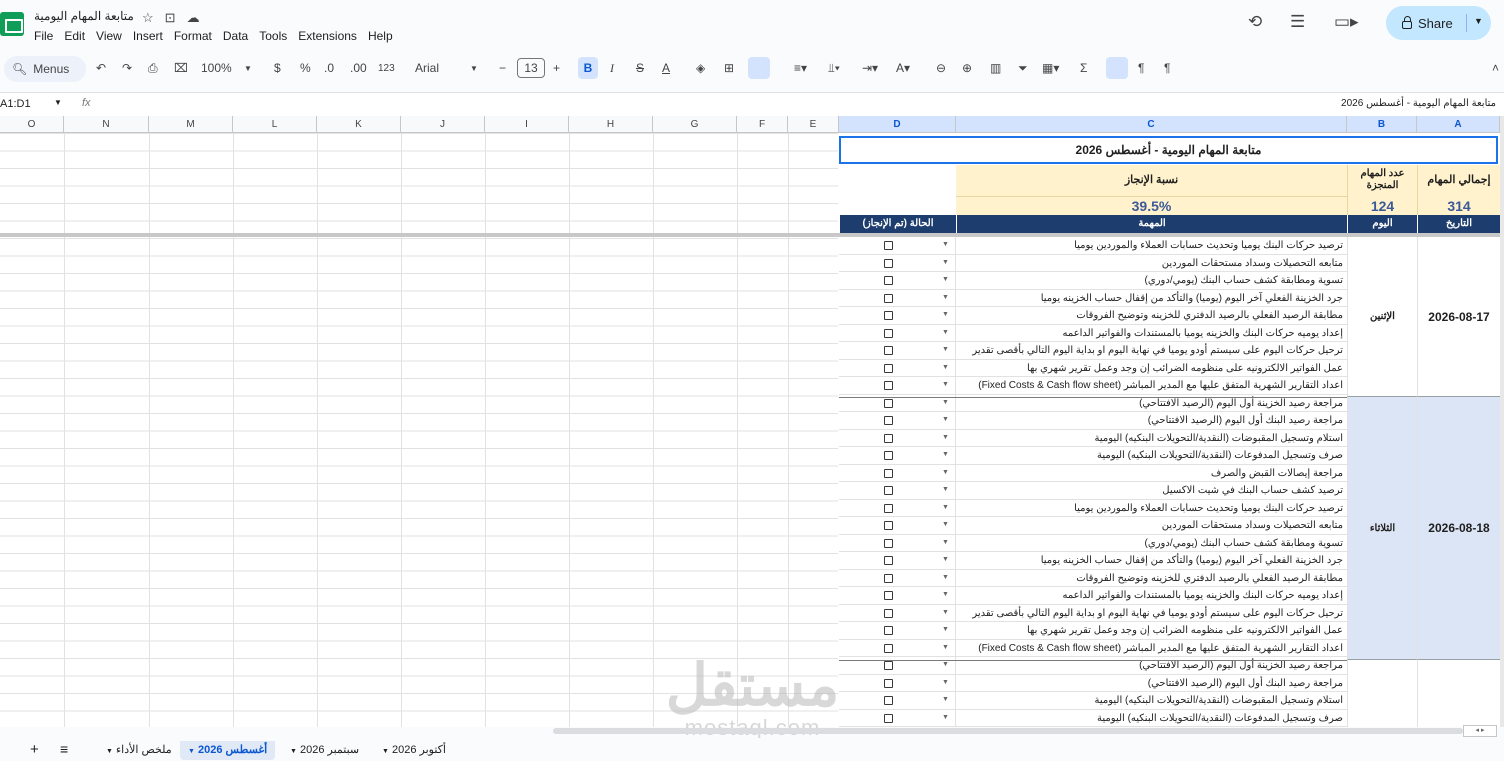 This screenshot has height=761, width=1504. What do you see at coordinates (109, 36) in the screenshot?
I see `menu-view: View` at bounding box center [109, 36].